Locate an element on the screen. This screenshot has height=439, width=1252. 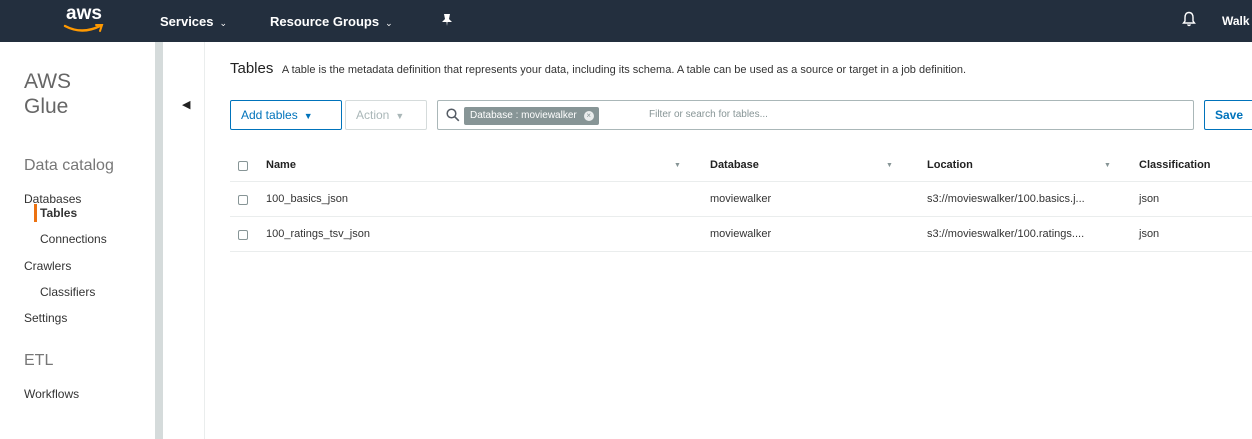
resource-groups-menu: Resource Groups ⌄ is located at coordinates (331, 21).